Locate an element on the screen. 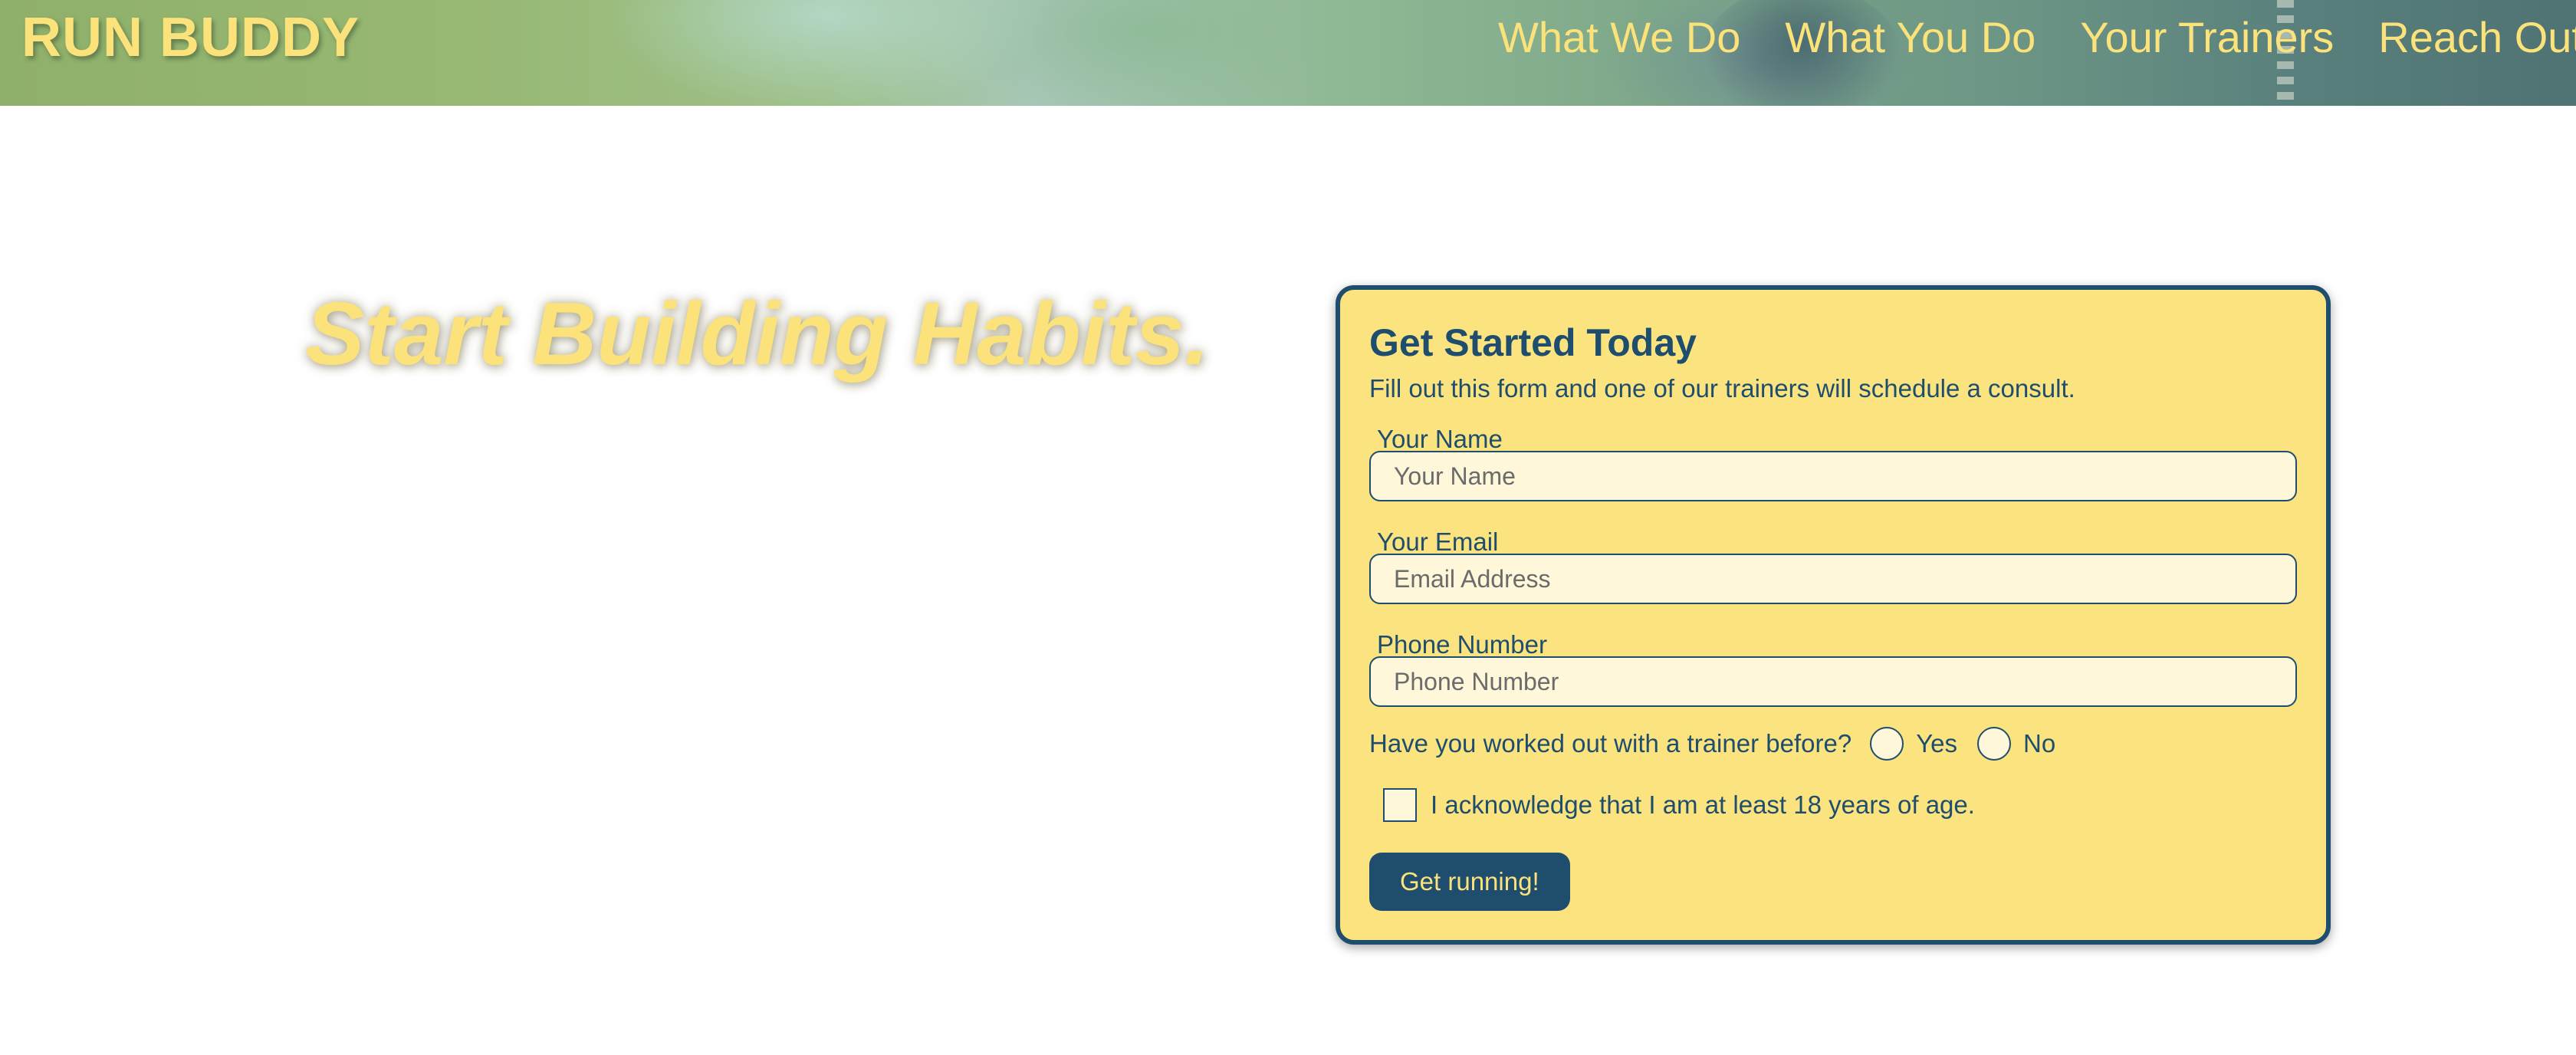  brand-logo-link: RUN BUDDY is located at coordinates (190, 37).